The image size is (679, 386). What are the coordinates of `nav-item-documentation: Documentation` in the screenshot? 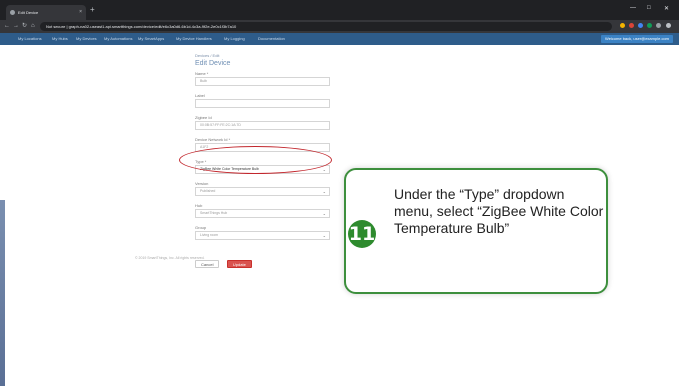 It's located at (271, 39).